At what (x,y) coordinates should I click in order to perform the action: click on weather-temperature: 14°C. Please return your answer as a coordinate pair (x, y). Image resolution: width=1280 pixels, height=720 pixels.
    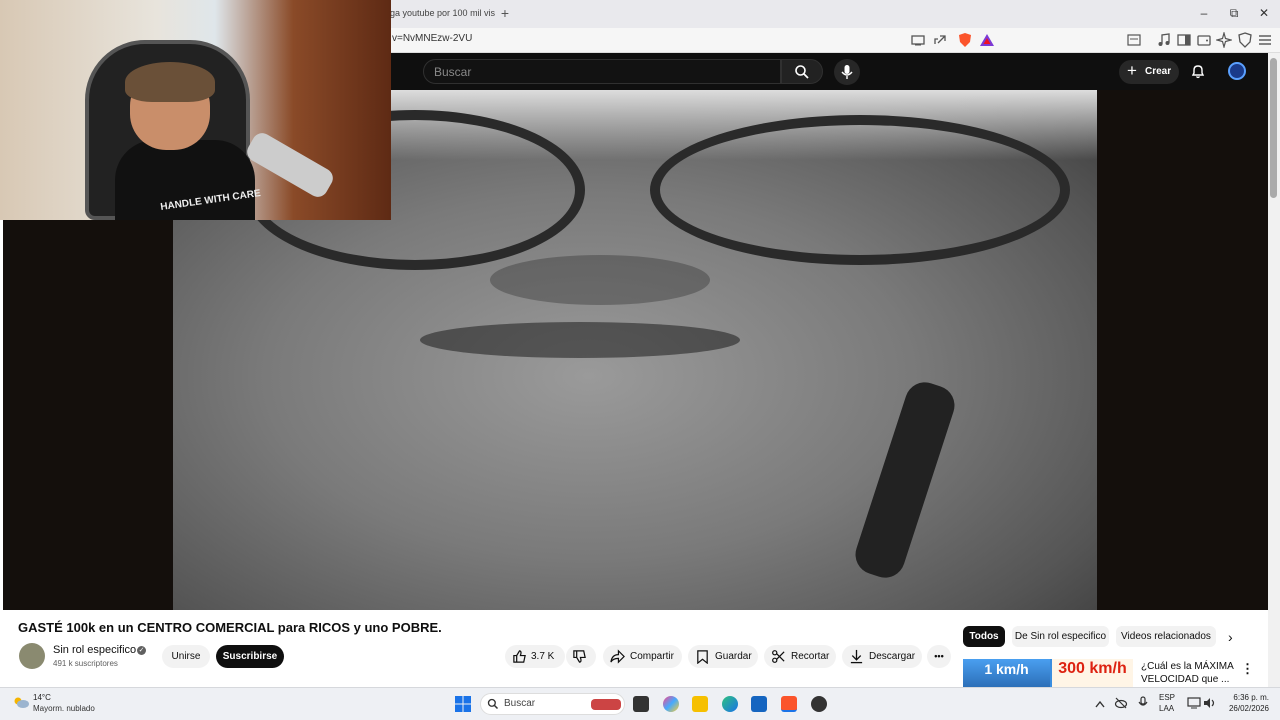
    Looking at the image, I should click on (42, 697).